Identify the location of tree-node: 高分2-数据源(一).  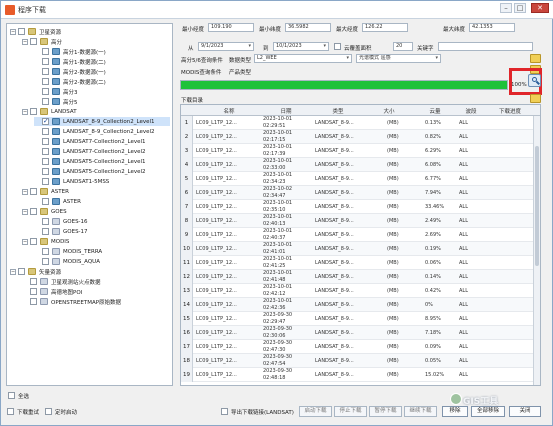
(102, 71).